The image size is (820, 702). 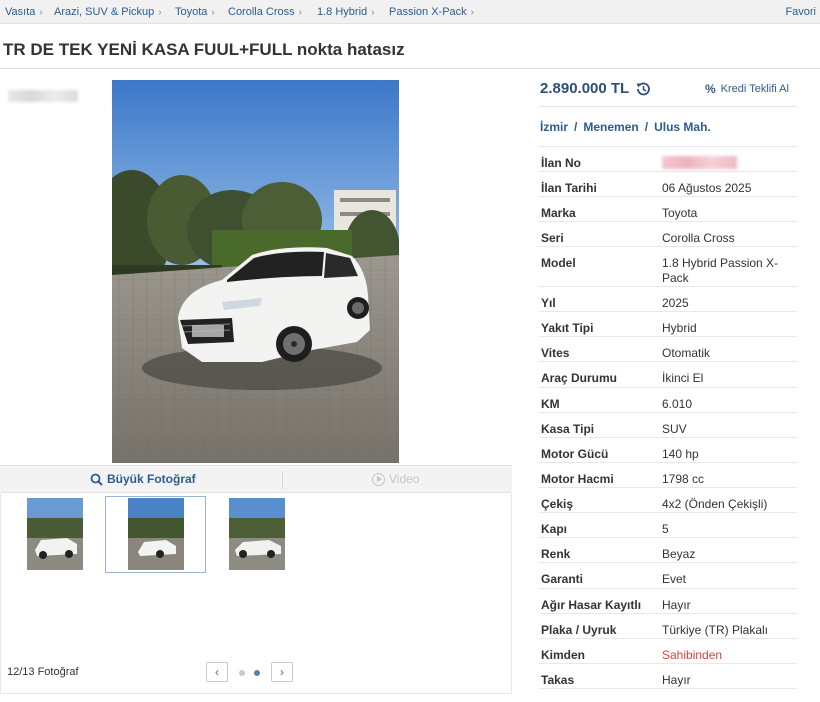 I want to click on price: 2.890.000 TL, so click(x=585, y=88).